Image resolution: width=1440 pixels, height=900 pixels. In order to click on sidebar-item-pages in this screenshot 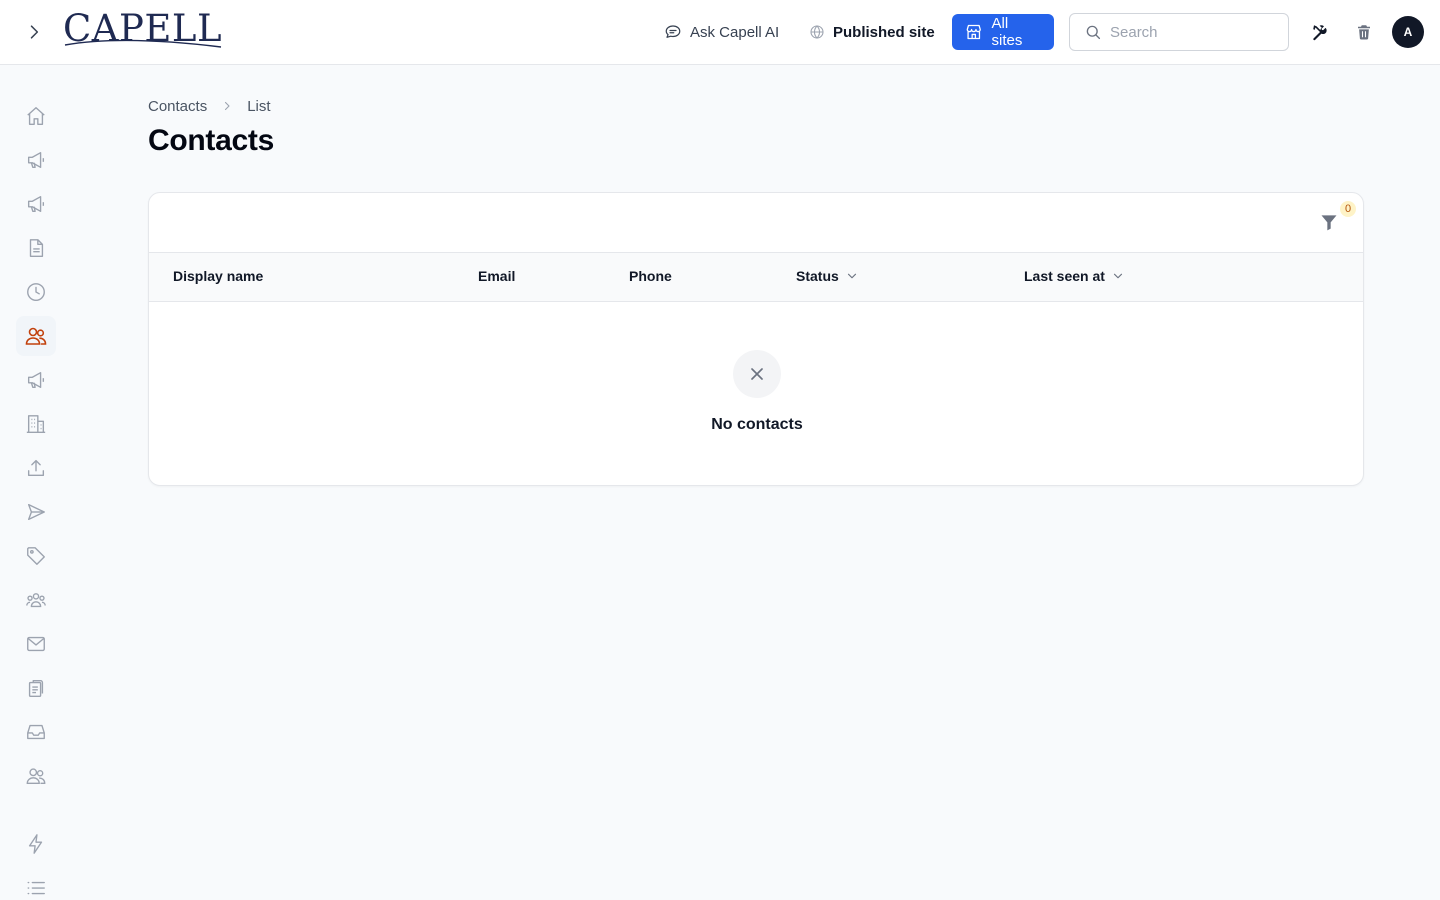, I will do `click(36, 248)`.